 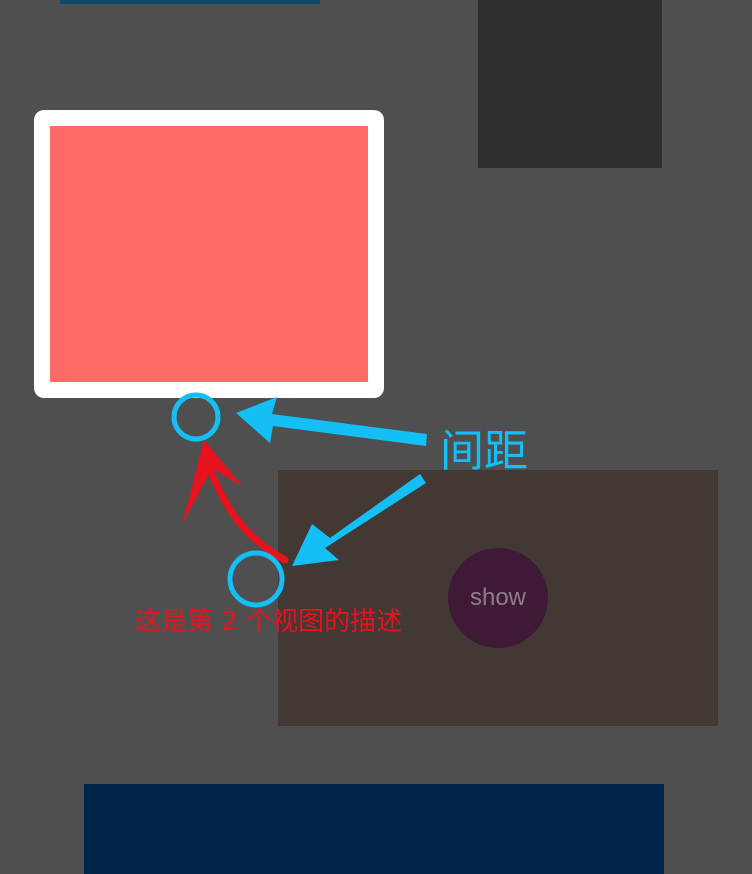 I want to click on dark-panel, so click(x=570, y=84).